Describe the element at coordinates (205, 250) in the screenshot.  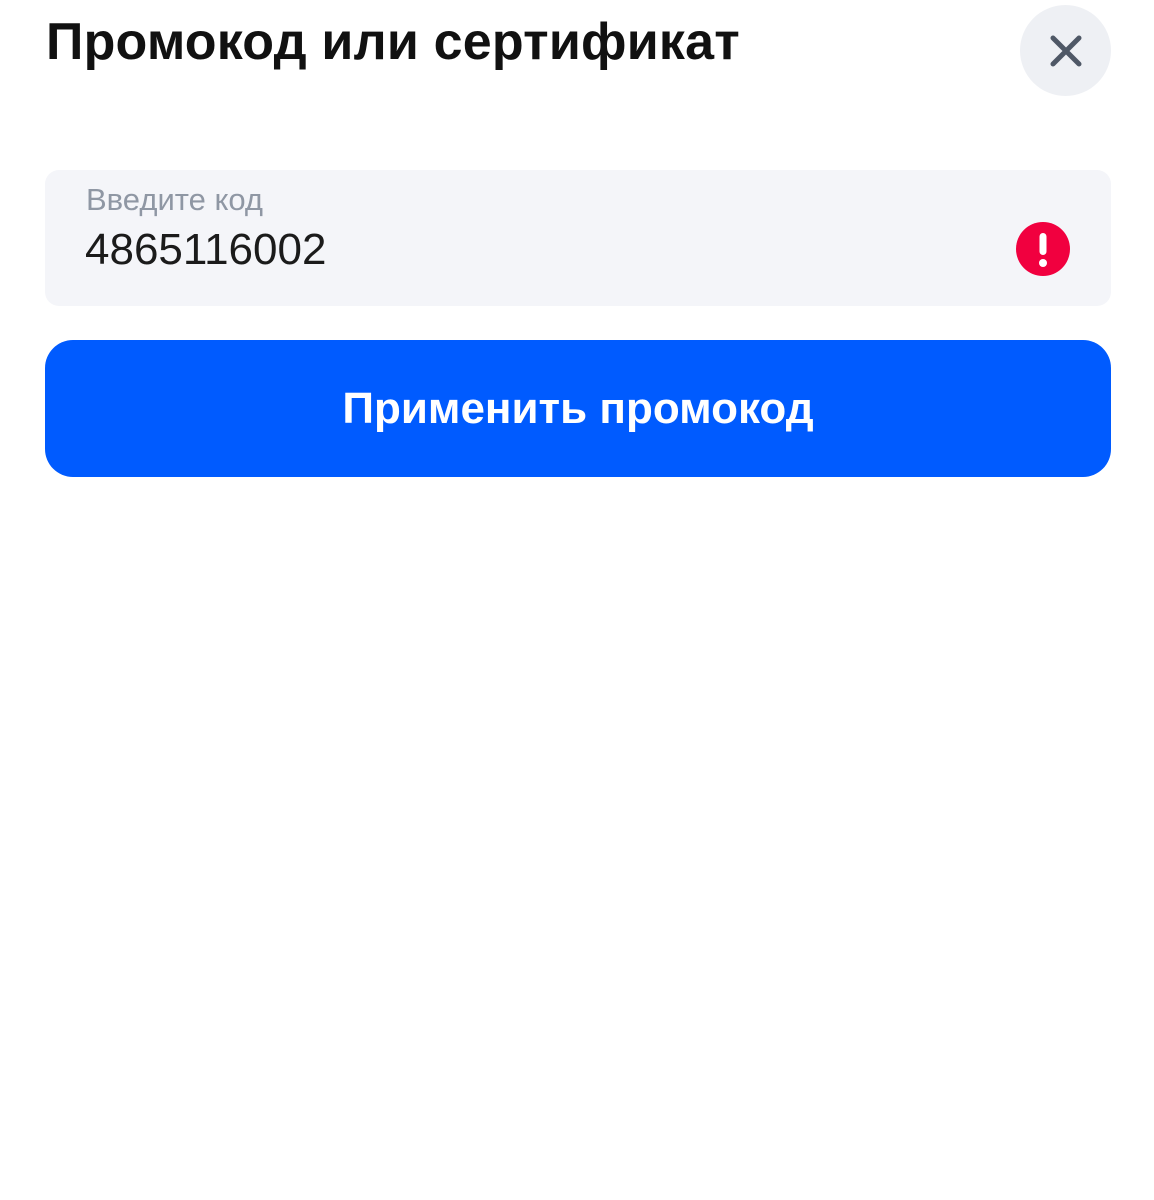
I see `promo-code-value: 4865116002` at that location.